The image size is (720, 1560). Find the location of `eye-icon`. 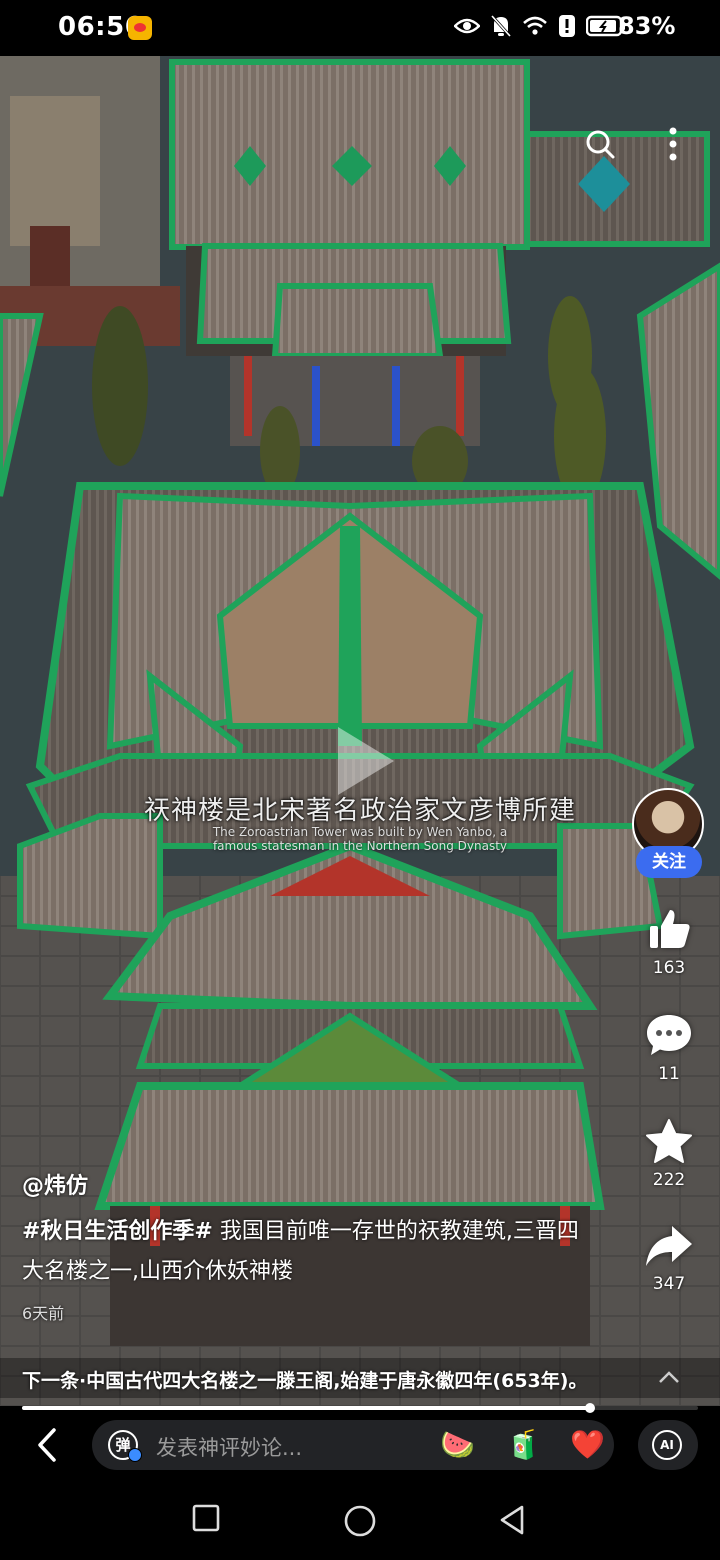

eye-icon is located at coordinates (467, 26).